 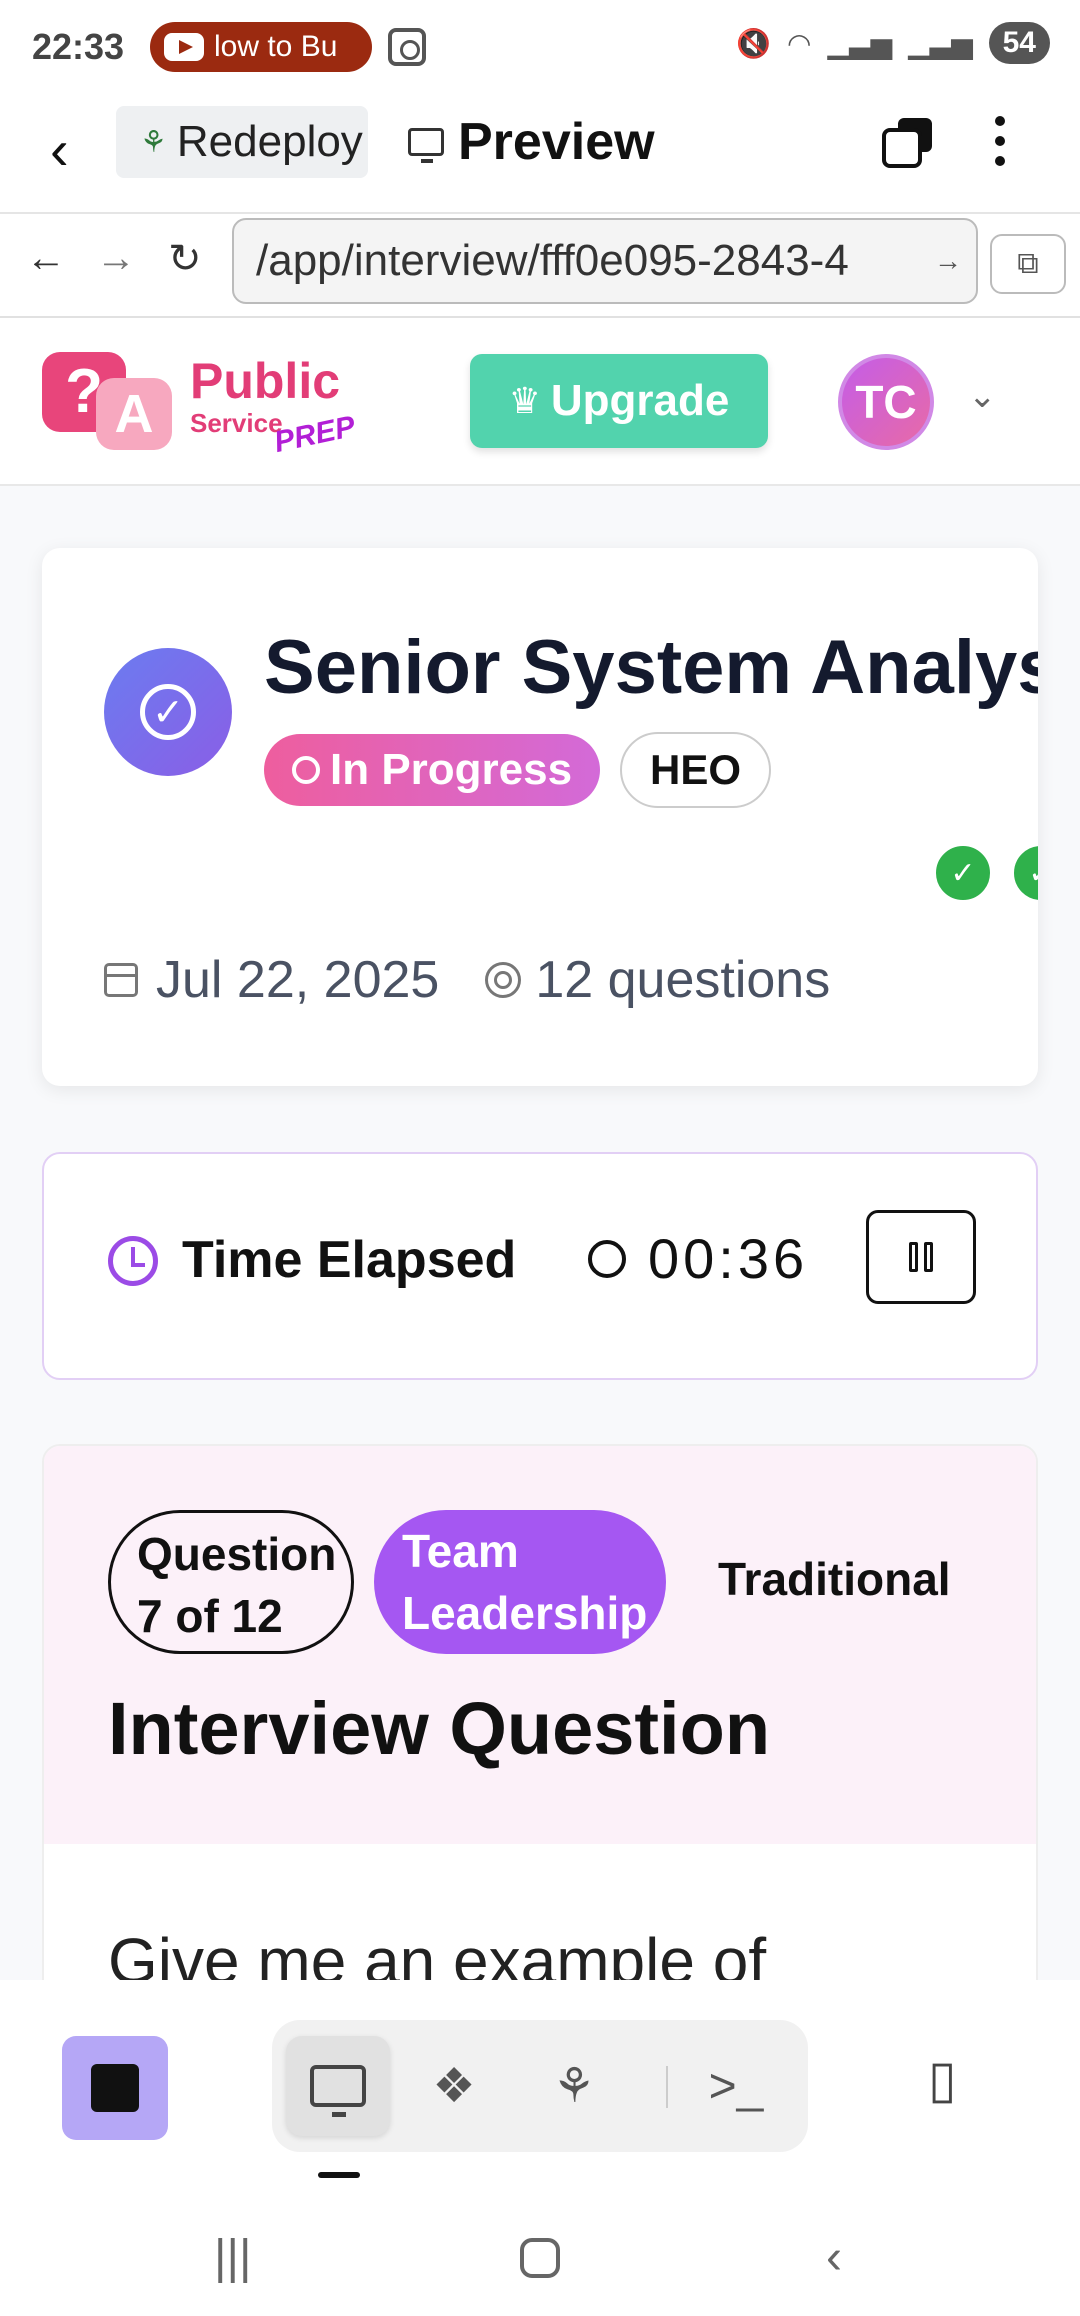 I want to click on question-category-badge: Team Leadership, so click(x=520, y=1582).